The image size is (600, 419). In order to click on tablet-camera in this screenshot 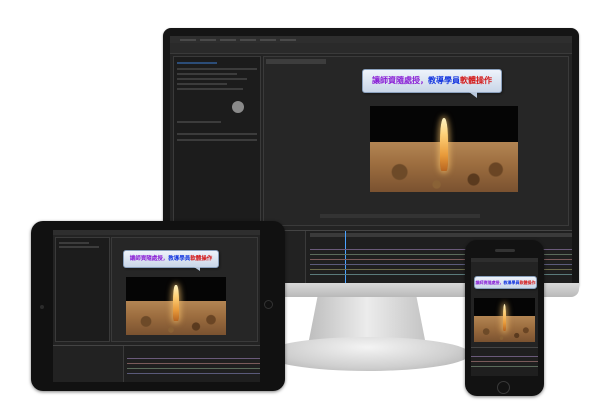, I will do `click(42, 307)`.